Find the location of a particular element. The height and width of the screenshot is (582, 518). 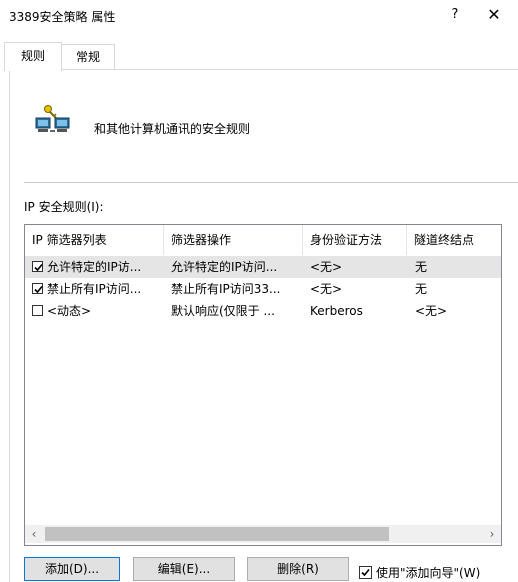

tab-strip: 规则 常规 is located at coordinates (259, 55).